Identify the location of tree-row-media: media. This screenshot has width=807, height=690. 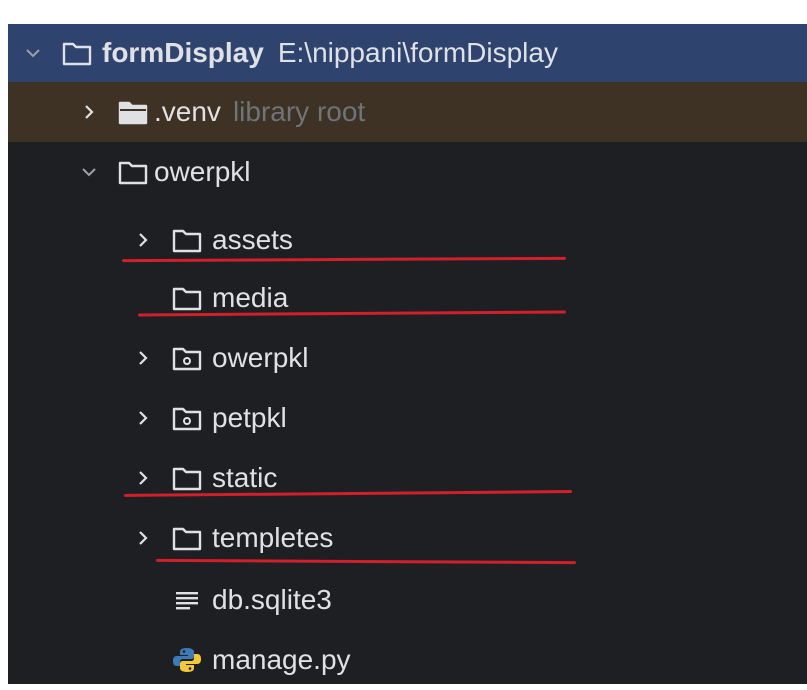
(407, 298).